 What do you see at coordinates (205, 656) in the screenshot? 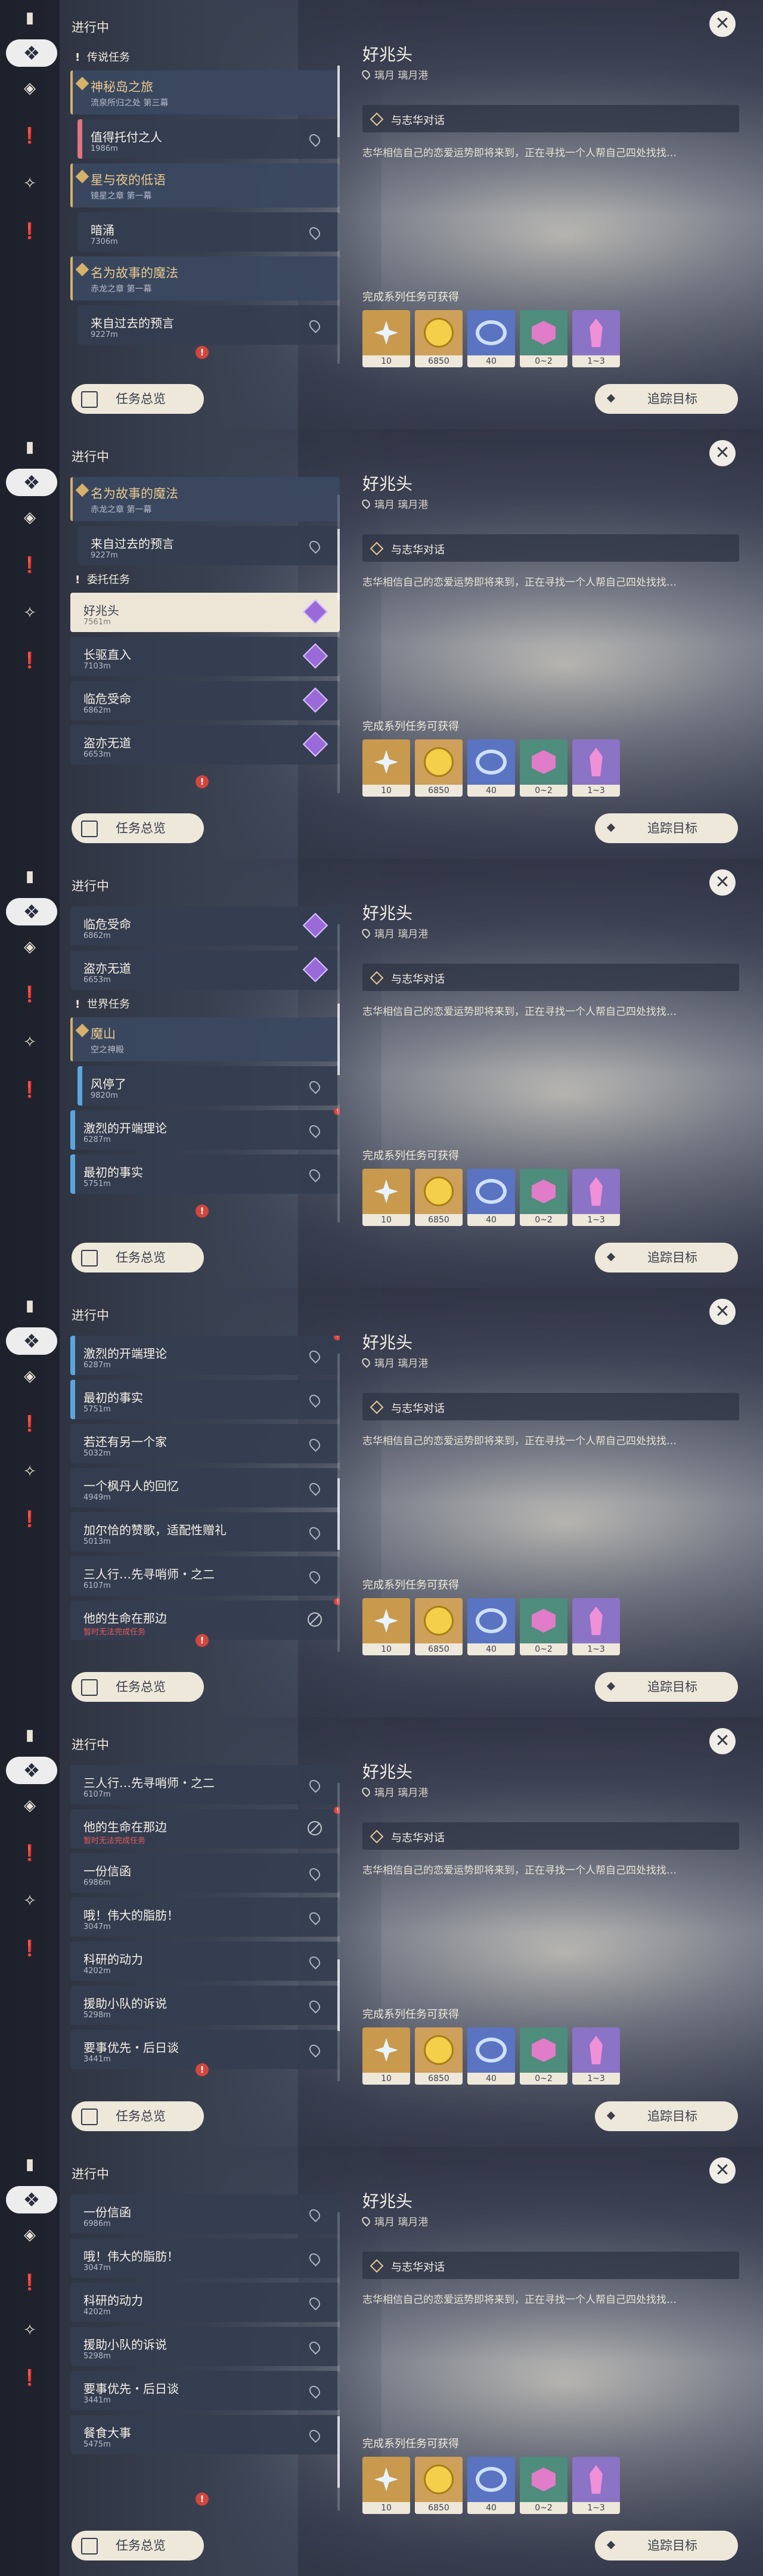
I see `quest-row: 长驱直入 7103m` at bounding box center [205, 656].